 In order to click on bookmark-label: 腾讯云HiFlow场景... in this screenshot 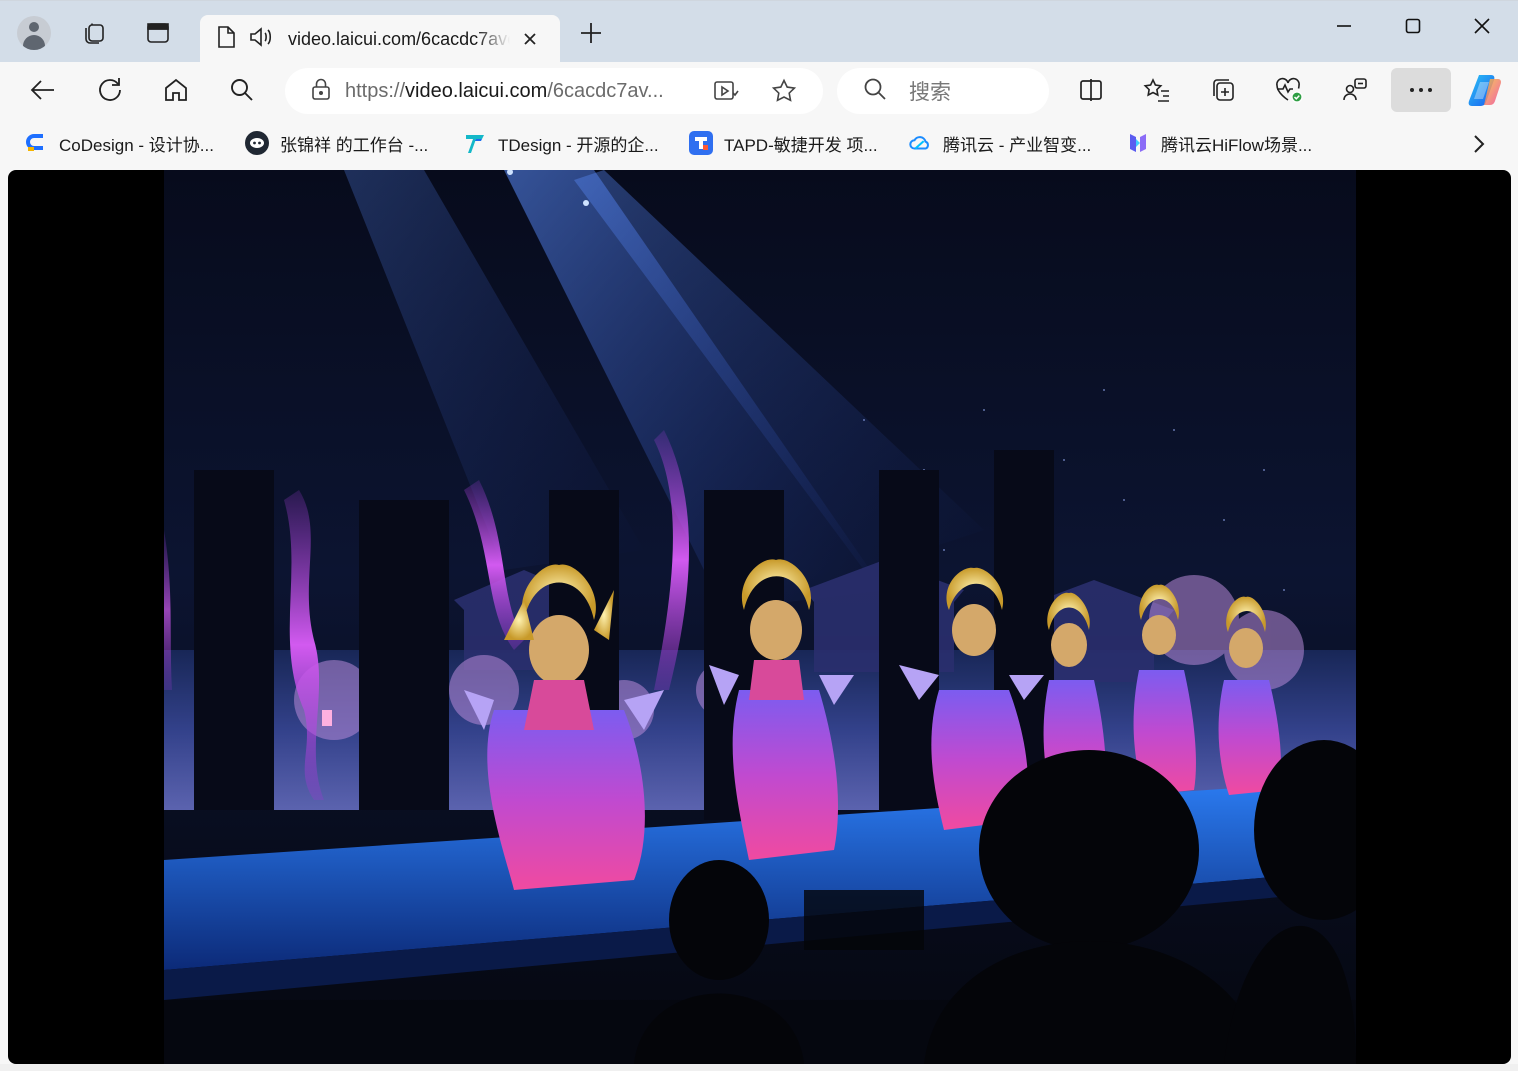, I will do `click(1237, 145)`.